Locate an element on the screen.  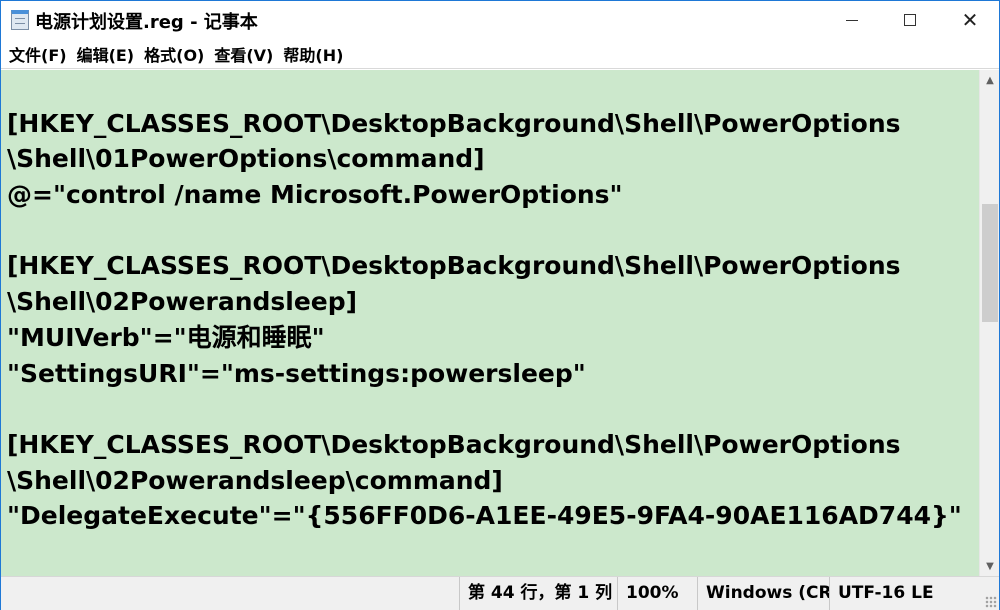
minimize-icon is located at coordinates (852, 20).